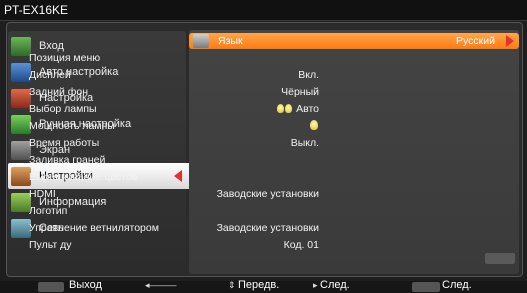 This screenshot has width=527, height=293. What do you see at coordinates (178, 126) in the screenshot?
I see `menu-row-lamp-power: Мощность лампы` at bounding box center [178, 126].